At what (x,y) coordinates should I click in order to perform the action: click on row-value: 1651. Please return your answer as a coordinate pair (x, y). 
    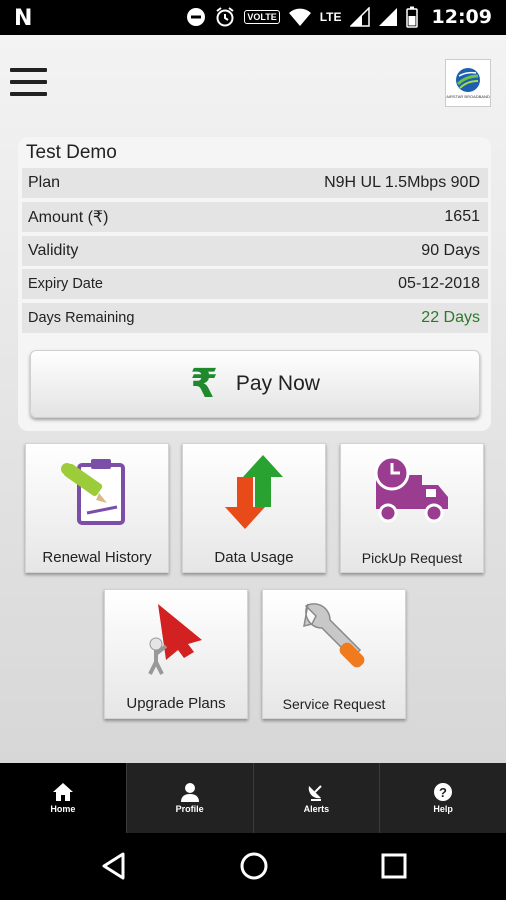
    Looking at the image, I should click on (462, 216).